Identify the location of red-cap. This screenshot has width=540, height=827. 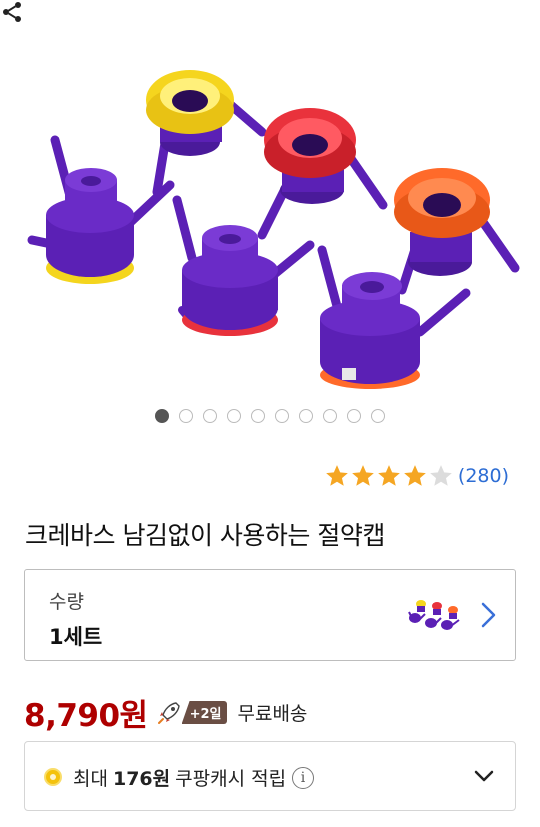
(322, 174).